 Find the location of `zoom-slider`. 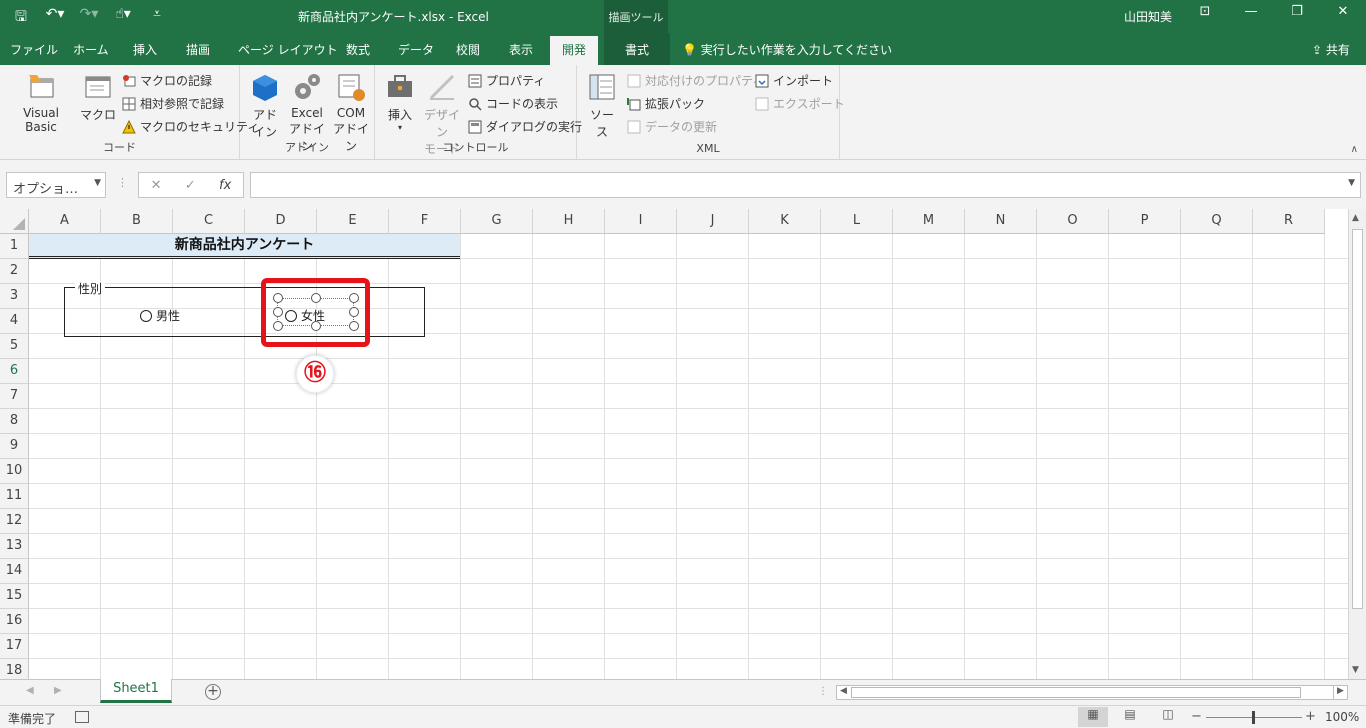

zoom-slider is located at coordinates (1254, 717).